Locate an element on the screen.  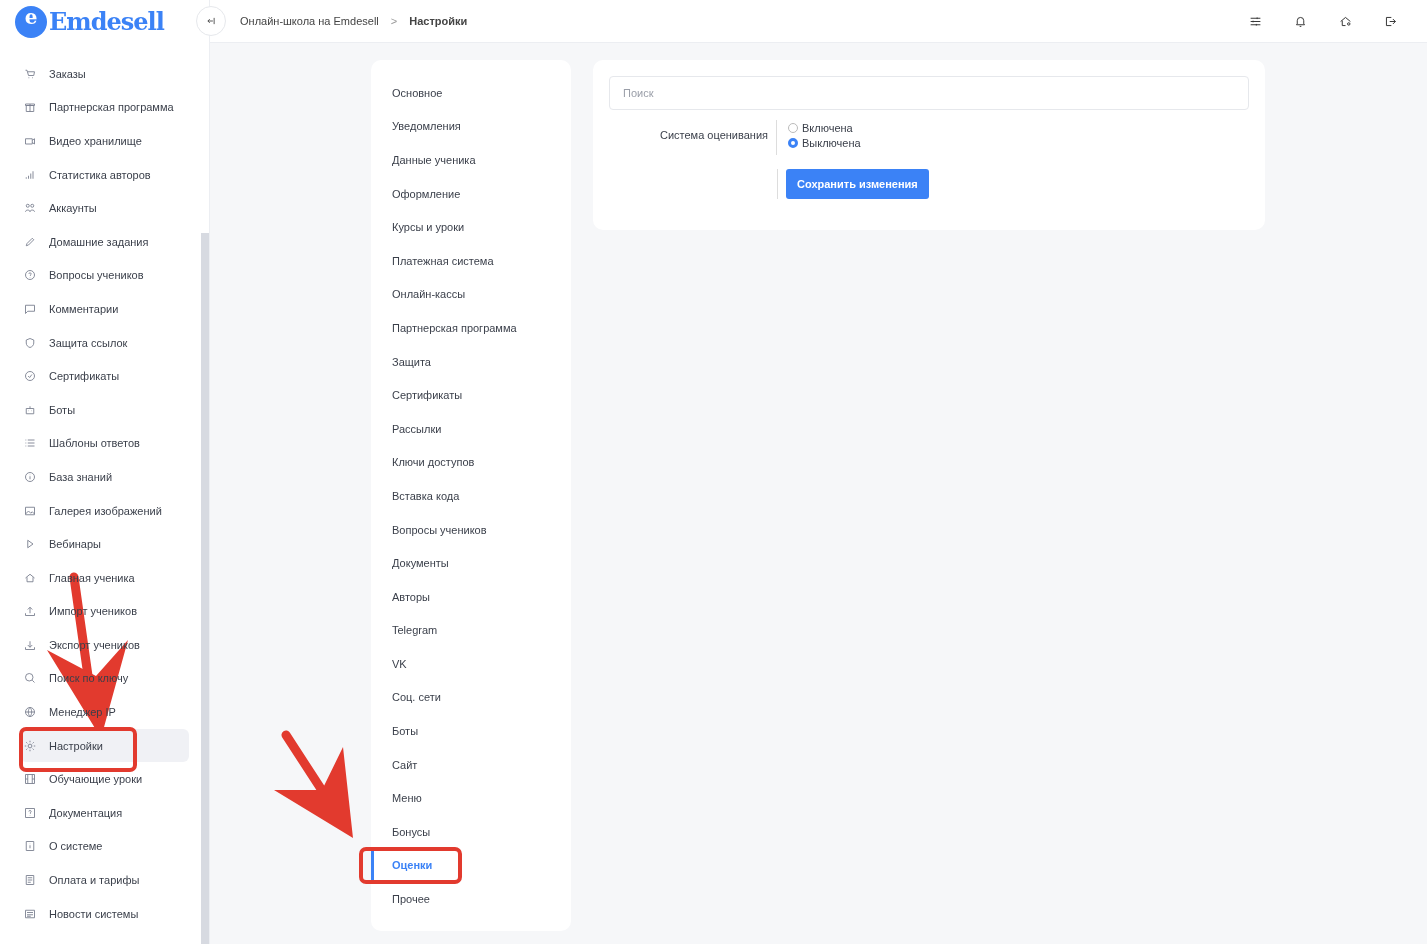
settings-menu-item: Соц. сети is located at coordinates (471, 697).